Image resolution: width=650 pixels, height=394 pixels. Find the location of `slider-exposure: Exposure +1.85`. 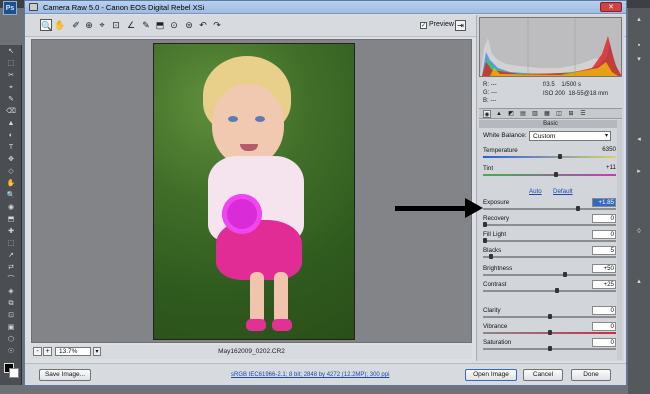

slider-exposure: Exposure +1.85 is located at coordinates (549, 206).